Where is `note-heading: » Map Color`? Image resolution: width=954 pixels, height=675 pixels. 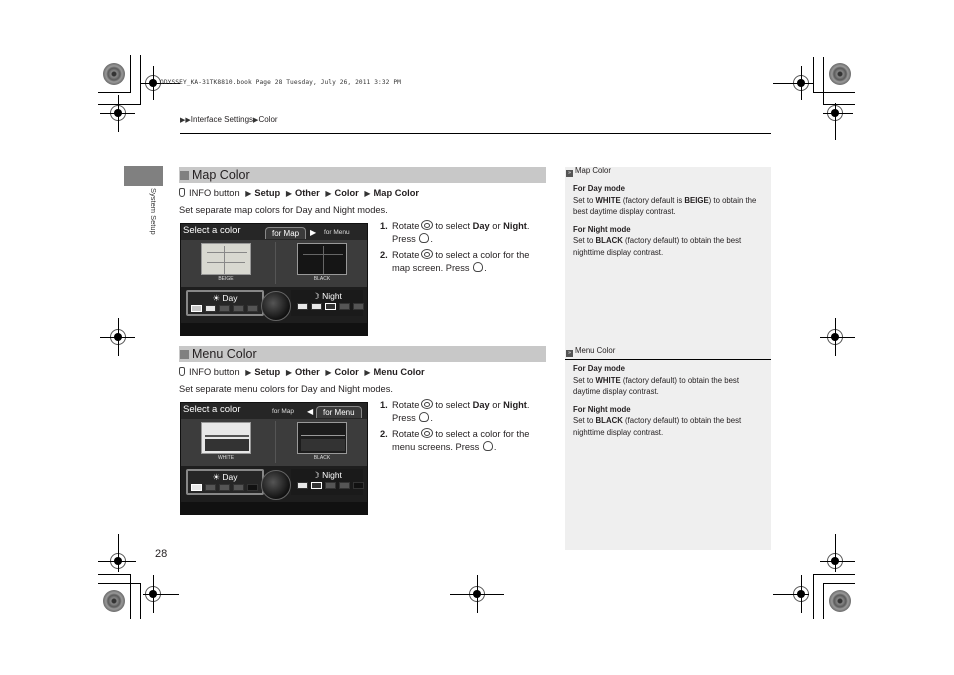 note-heading: » Map Color is located at coordinates (588, 171).